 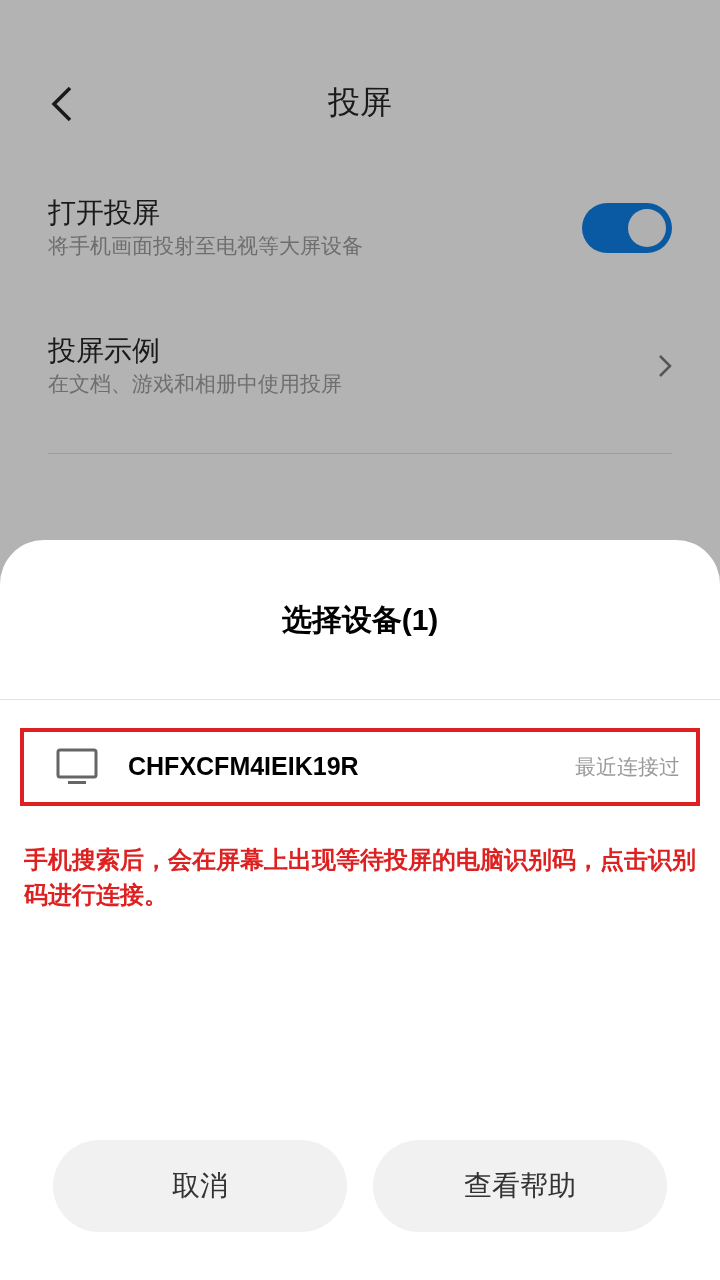 I want to click on annotation-text: 手机搜索后，会在屏幕上出现等待投屏的电脑识别码，点击识别码进行连接。, so click(x=360, y=877).